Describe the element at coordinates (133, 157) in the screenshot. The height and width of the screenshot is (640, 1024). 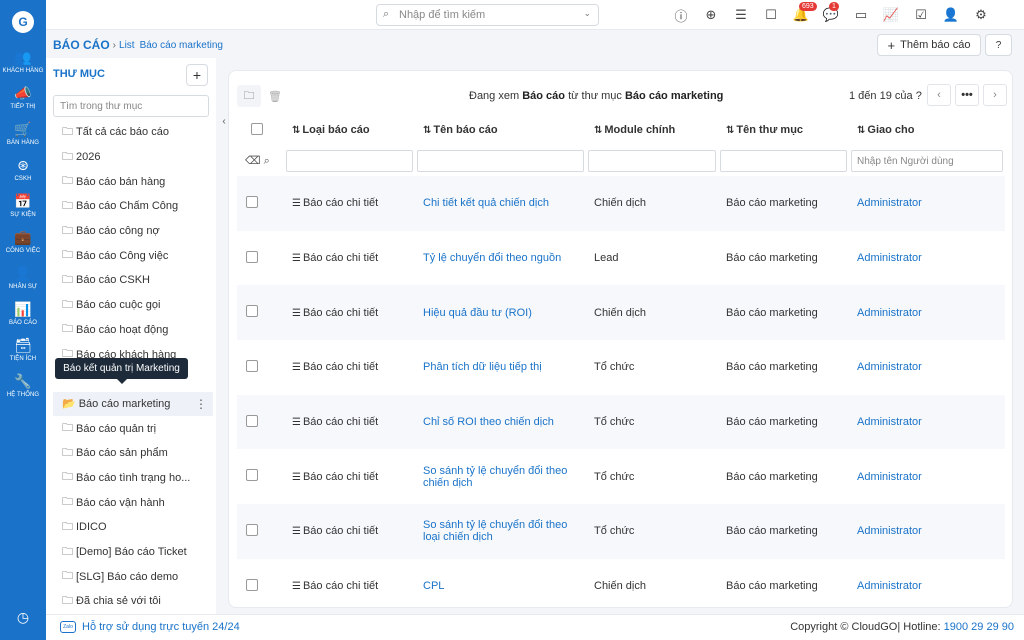
I see `folder-item: 🗀 2026` at that location.